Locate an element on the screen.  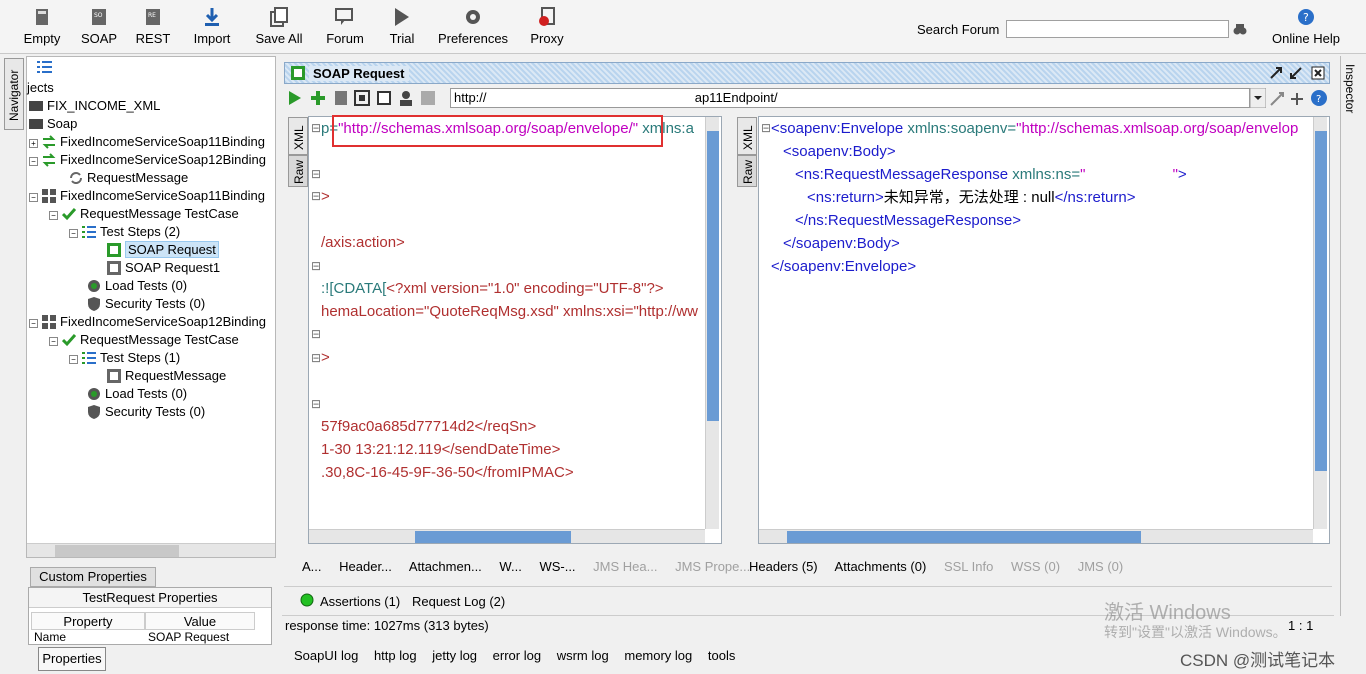
rest-button: RE REST is located at coordinates (153, 28).